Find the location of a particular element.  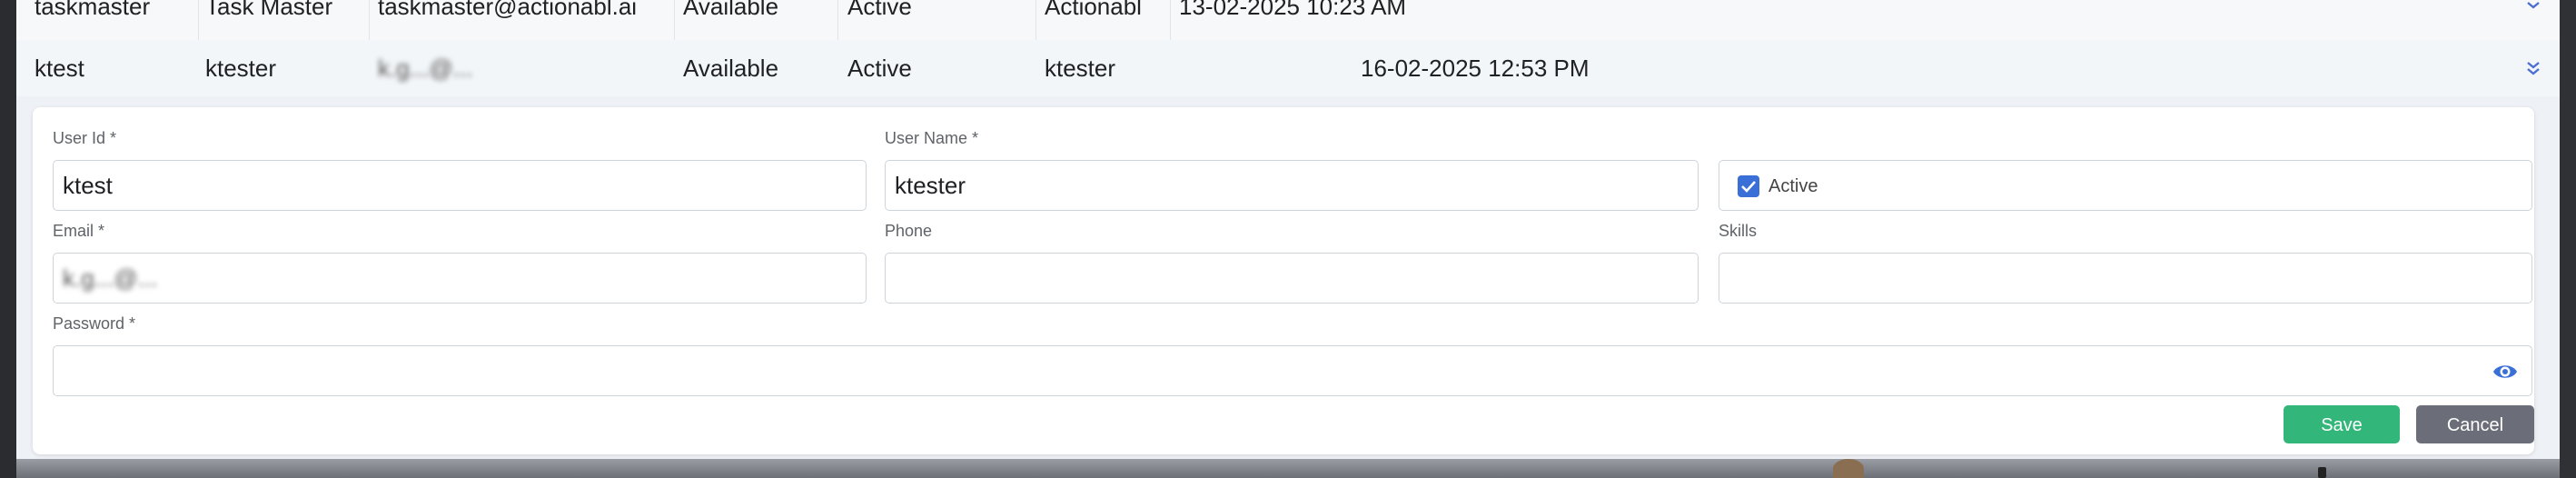

cell-created-at: 16-02-2025 12:53 PM is located at coordinates (1475, 68).